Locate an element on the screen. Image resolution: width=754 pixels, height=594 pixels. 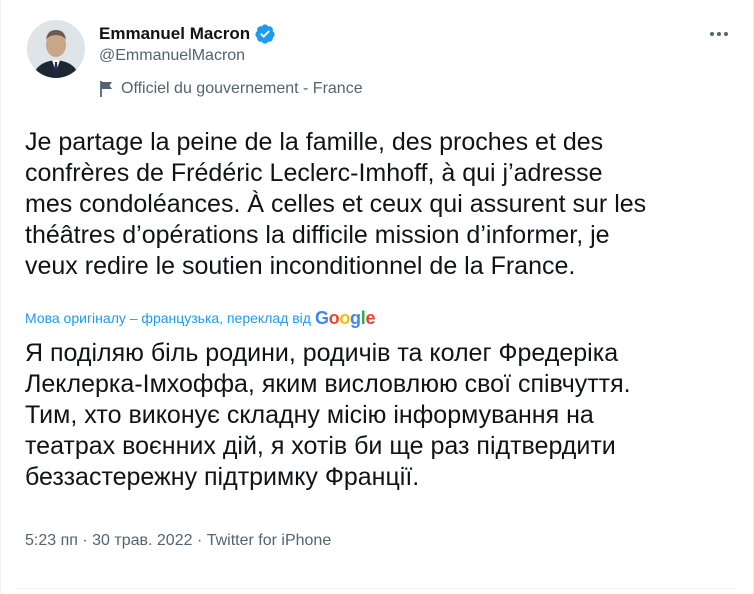
tweet-source: Twitter for iPhone is located at coordinates (269, 540).